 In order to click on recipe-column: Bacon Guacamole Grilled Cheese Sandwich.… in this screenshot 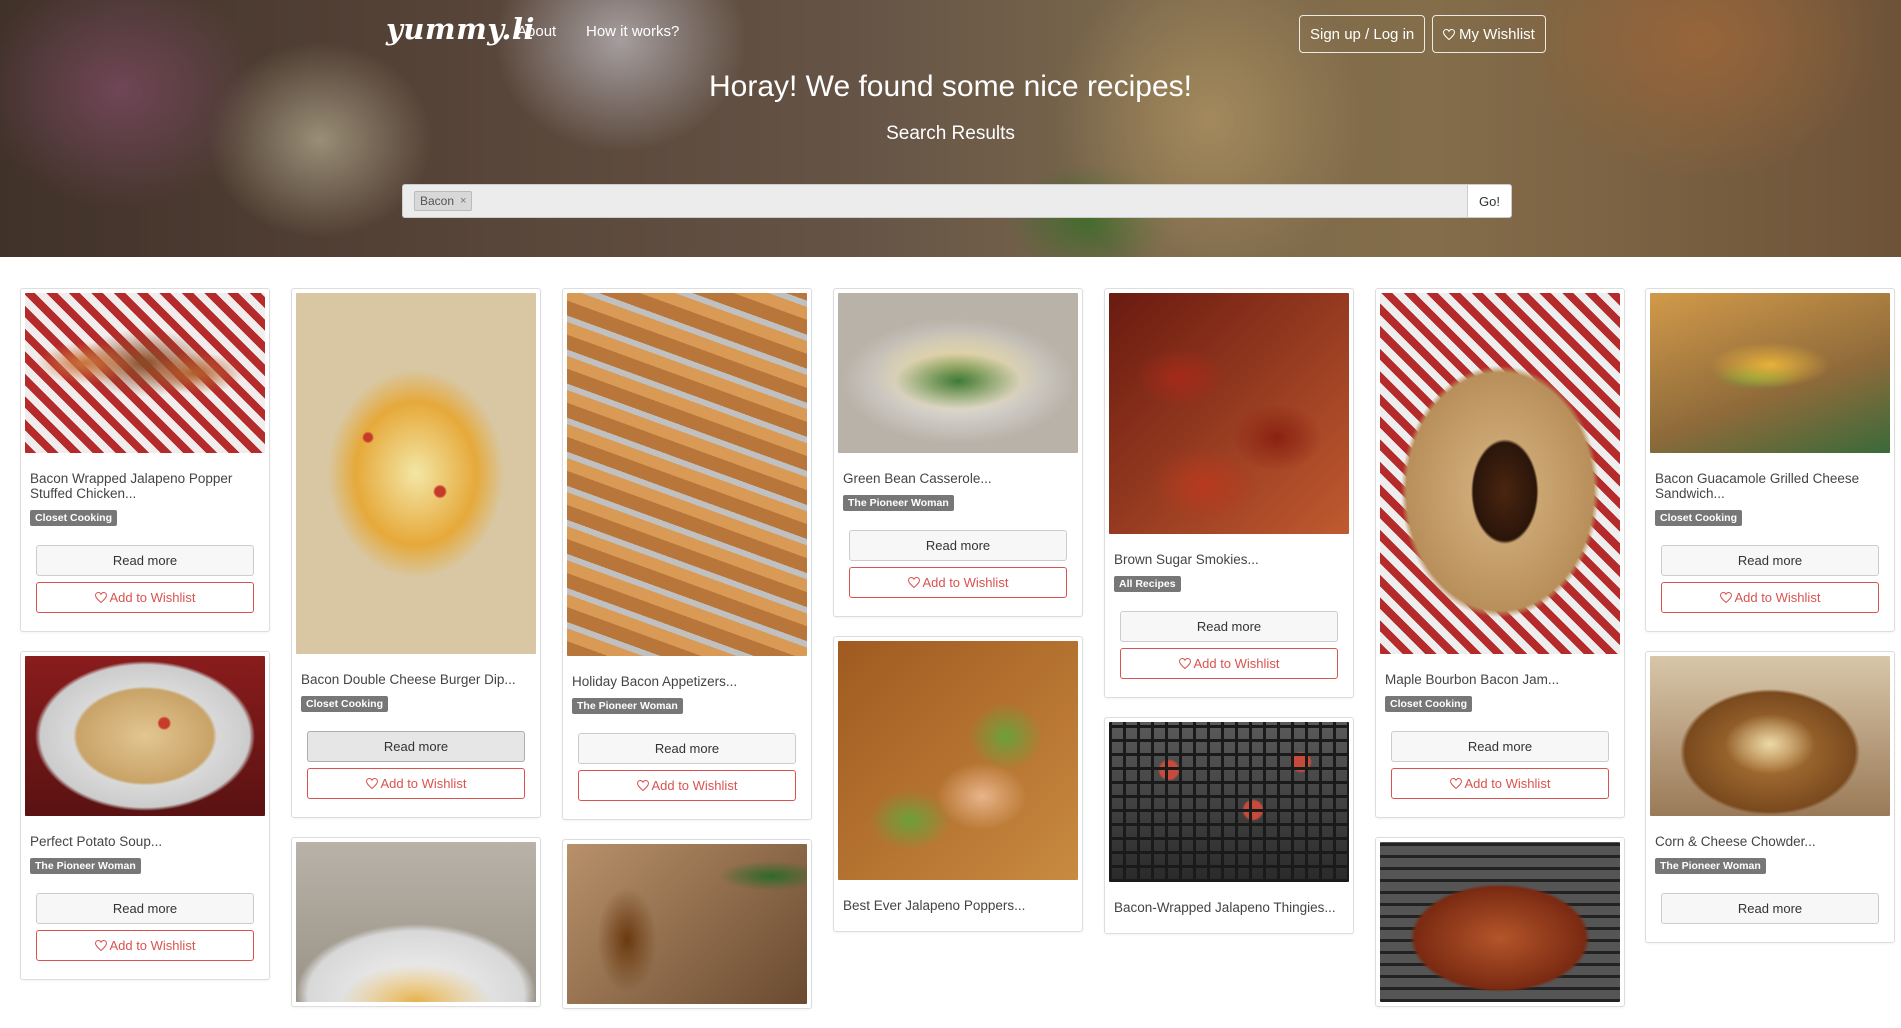, I will do `click(1770, 625)`.